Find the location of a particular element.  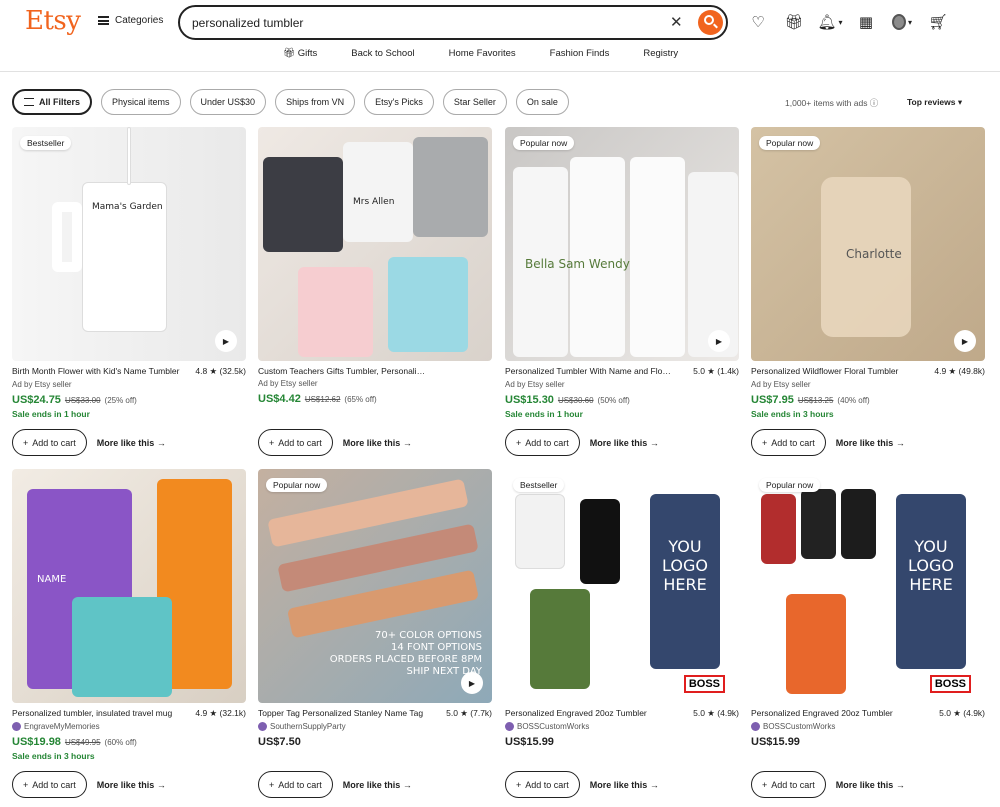

product-rating: 4.9 ★ (49.8k) is located at coordinates (959, 371).